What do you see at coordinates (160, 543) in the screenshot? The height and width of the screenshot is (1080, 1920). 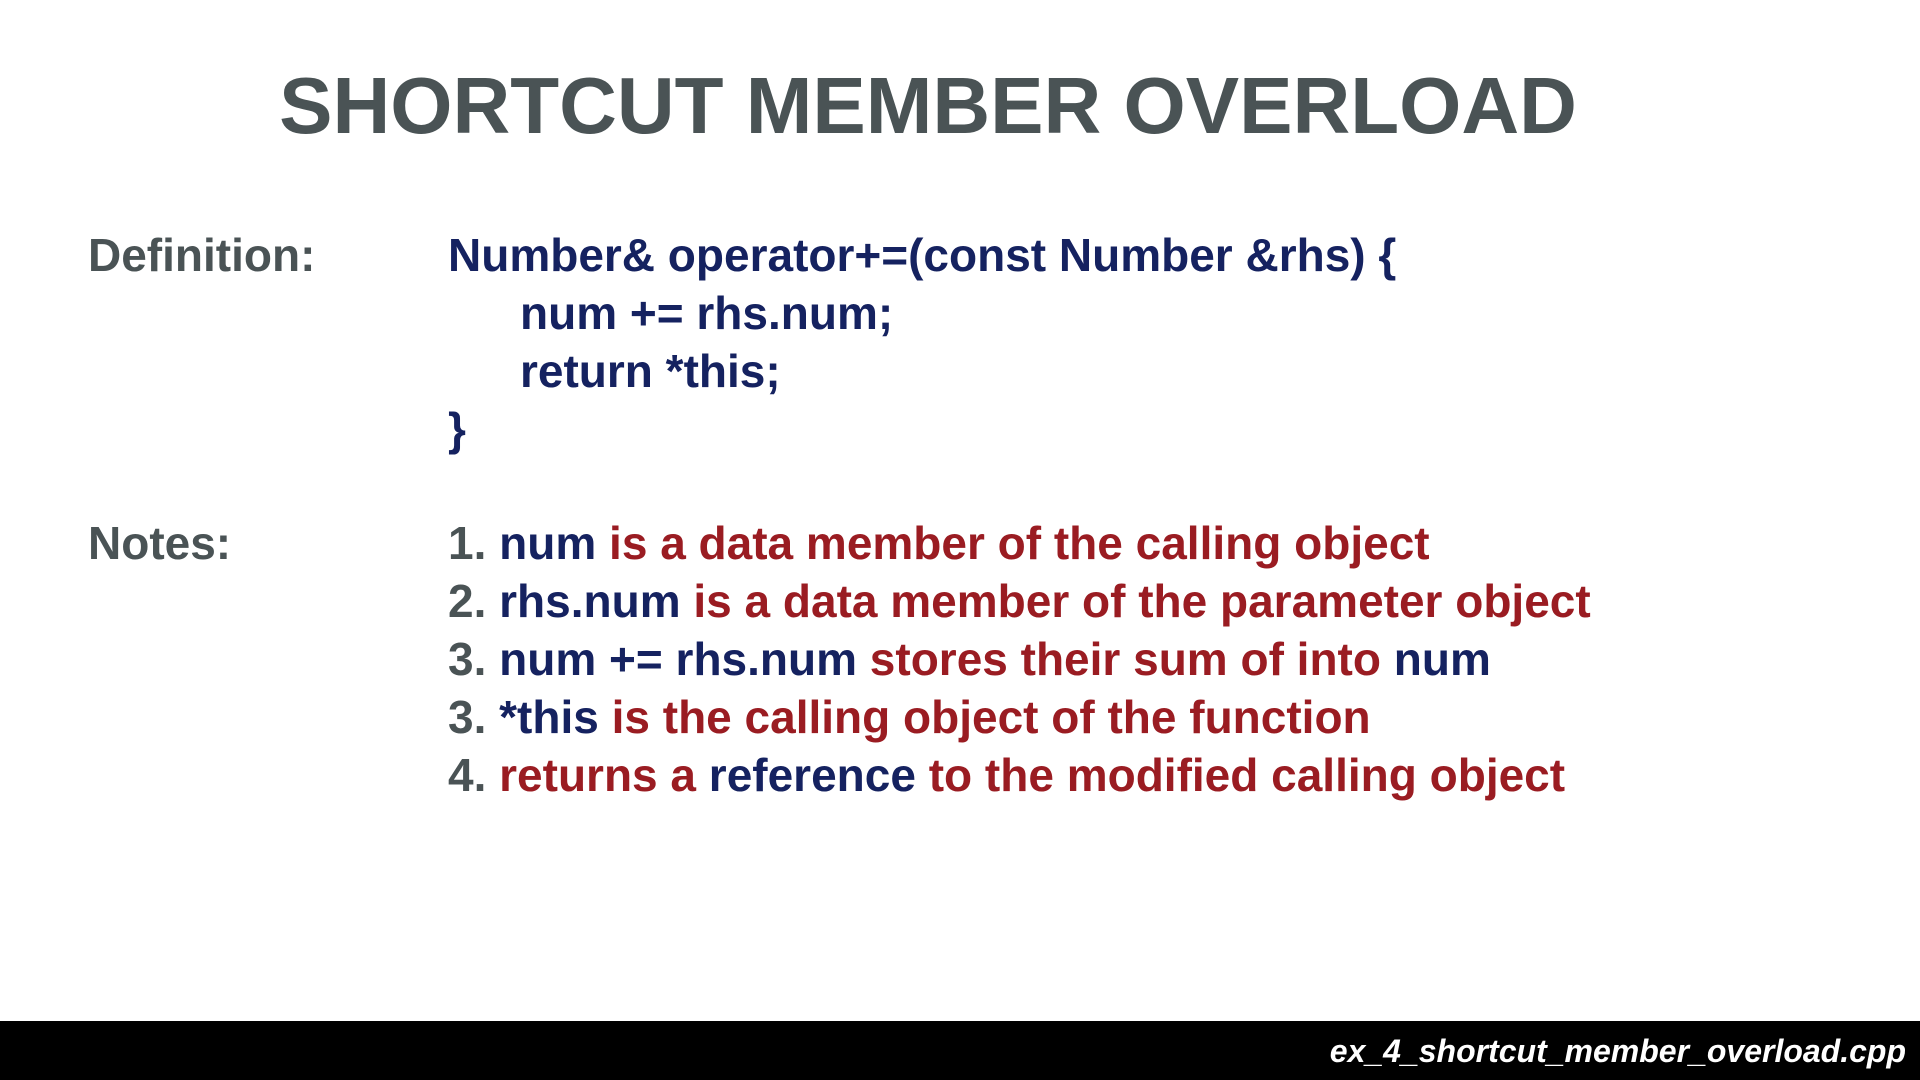 I see `notes-label: Notes:` at bounding box center [160, 543].